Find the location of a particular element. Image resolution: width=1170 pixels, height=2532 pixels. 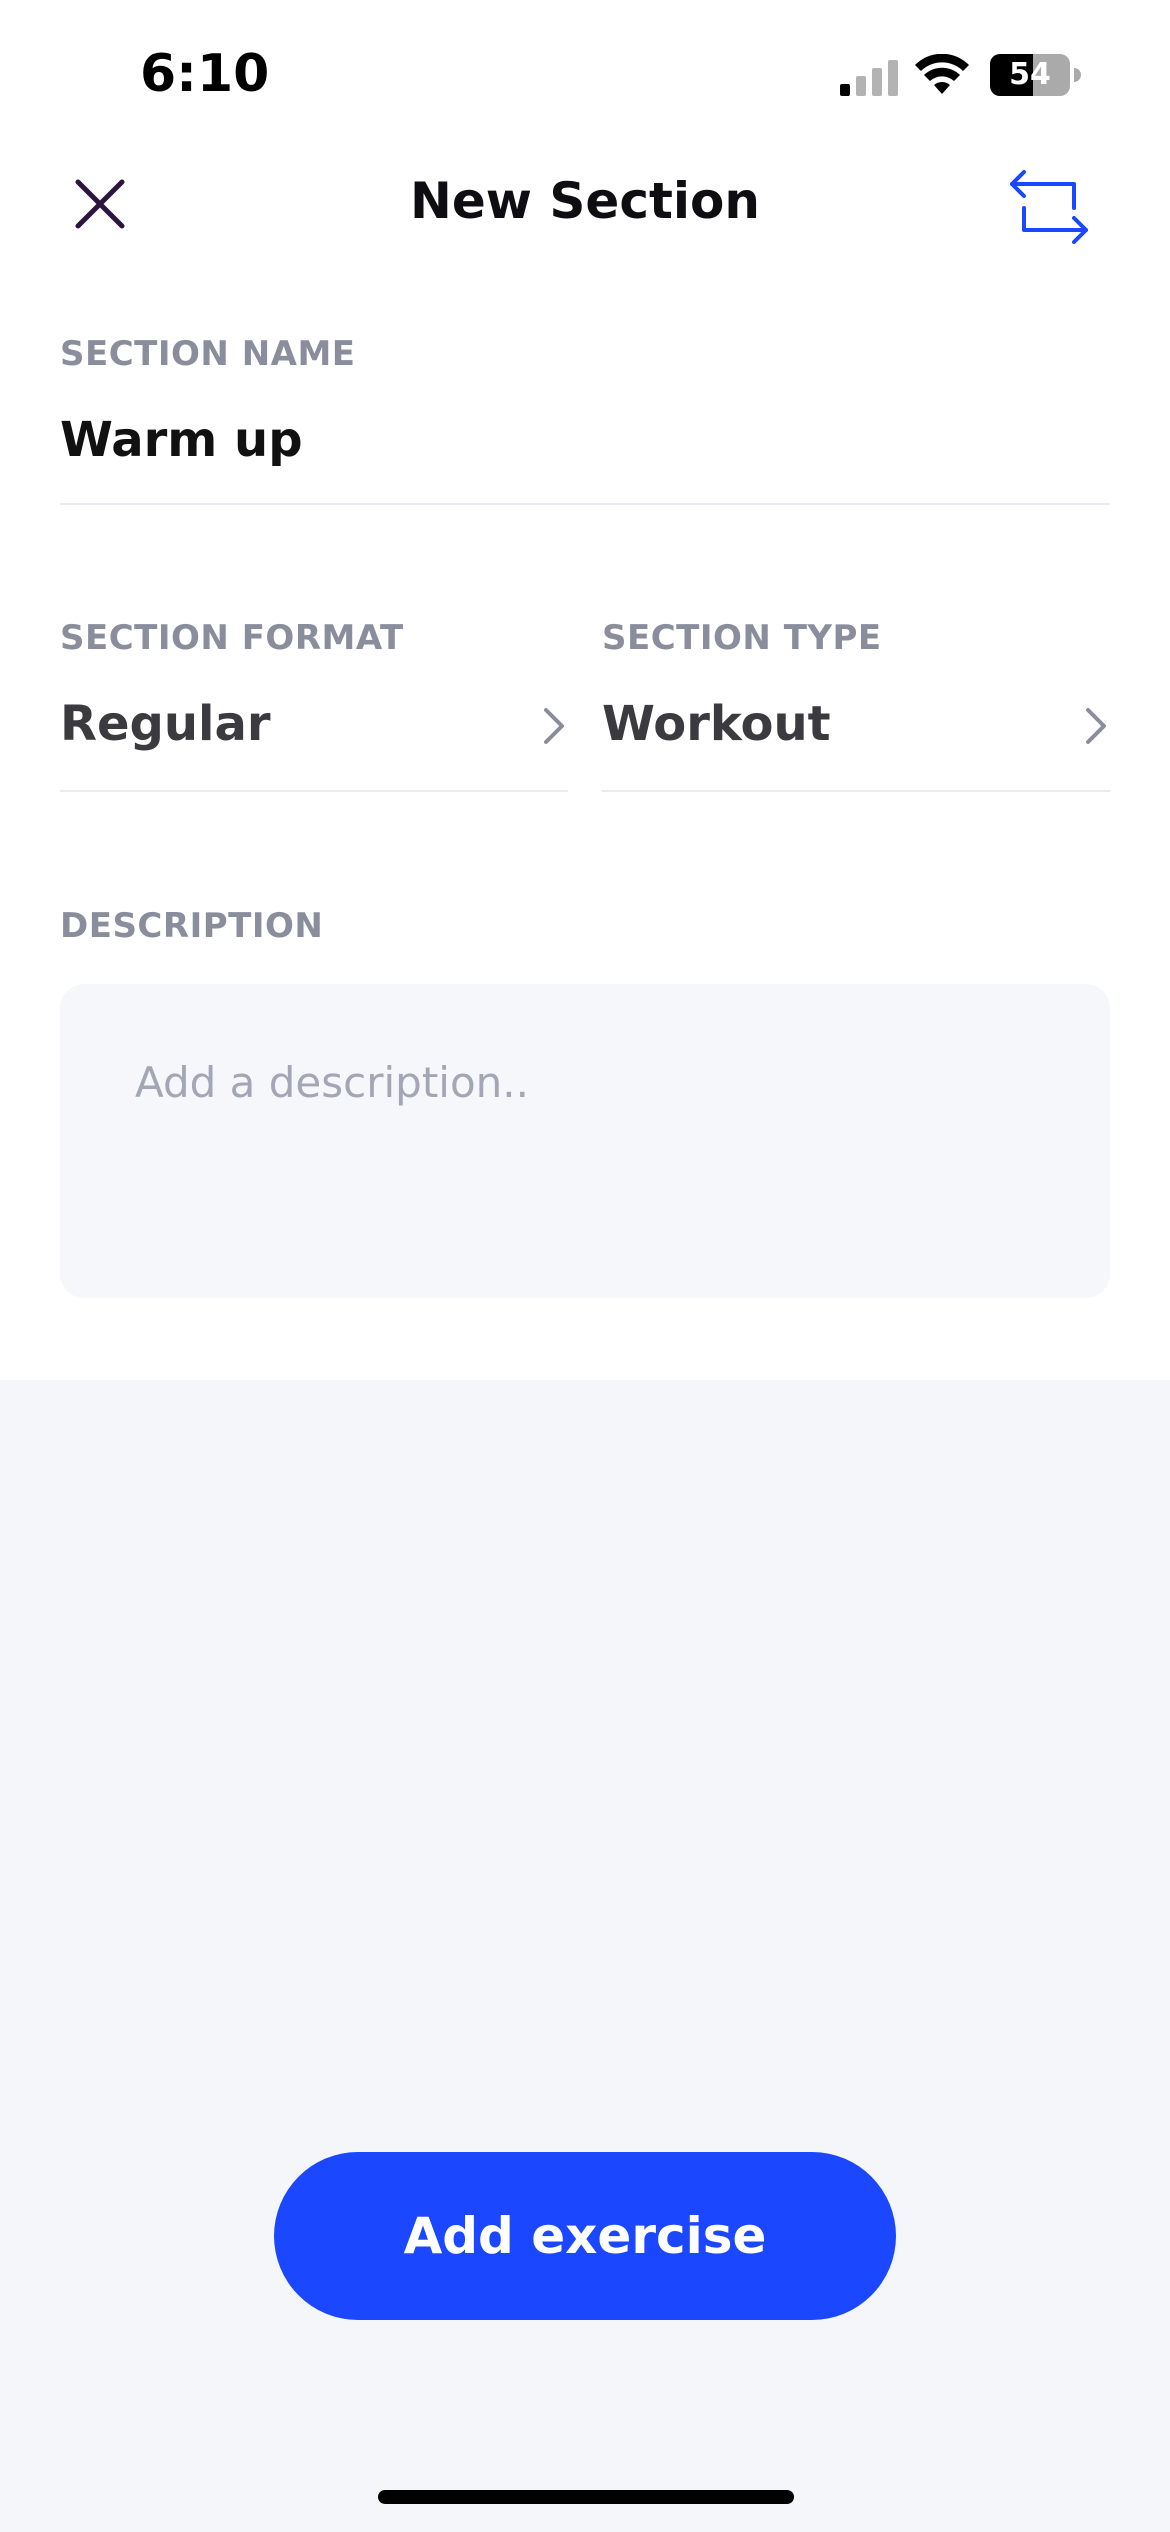

section-format-select: Regular is located at coordinates (314, 746).